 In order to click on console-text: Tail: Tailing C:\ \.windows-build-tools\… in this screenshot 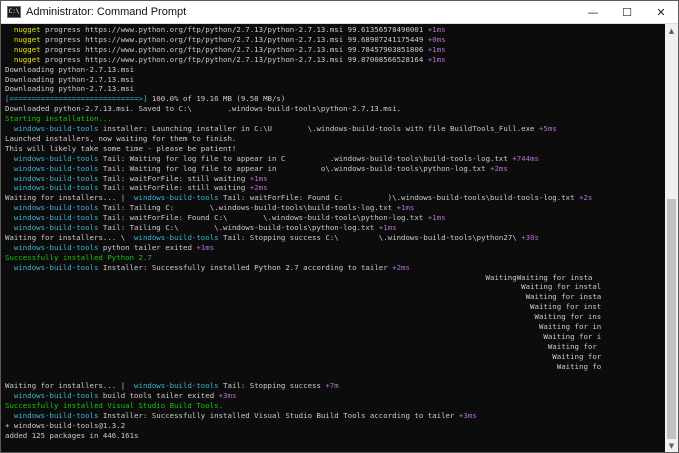, I will do `click(238, 227)`.